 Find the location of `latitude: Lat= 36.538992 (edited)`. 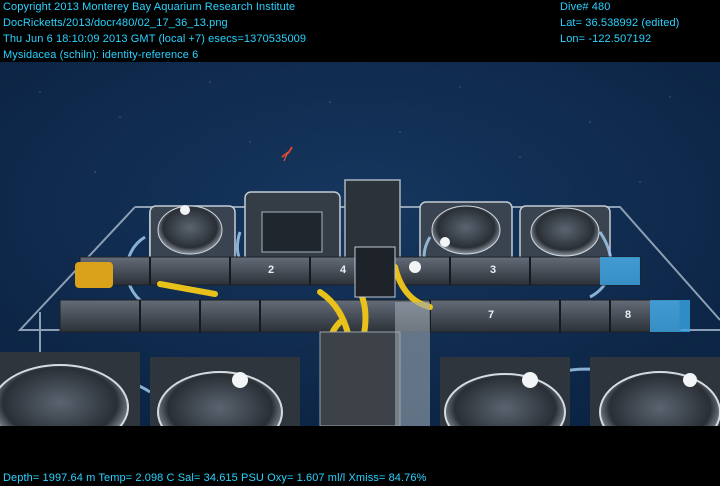

latitude: Lat= 36.538992 (edited) is located at coordinates (620, 23).